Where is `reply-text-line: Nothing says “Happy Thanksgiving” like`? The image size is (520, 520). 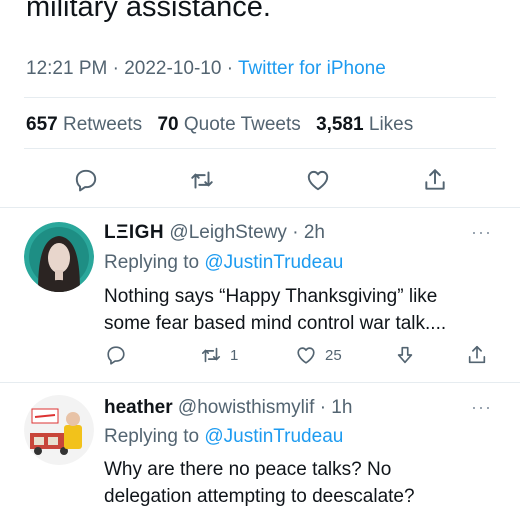 reply-text-line: Nothing says “Happy Thanksgiving” like is located at coordinates (271, 296).